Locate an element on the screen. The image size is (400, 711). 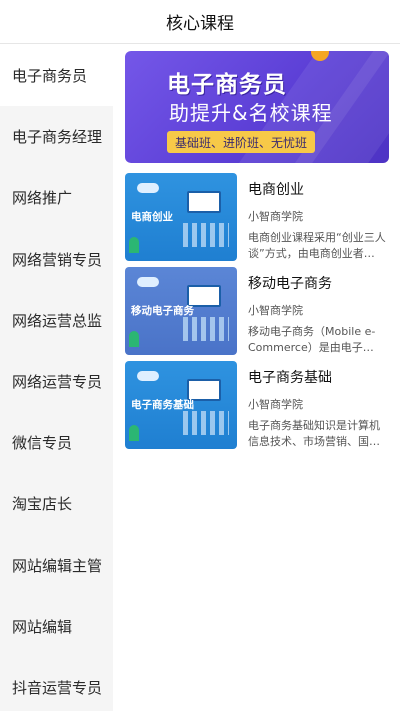
course-title: 移动电子商务 is located at coordinates (290, 284).